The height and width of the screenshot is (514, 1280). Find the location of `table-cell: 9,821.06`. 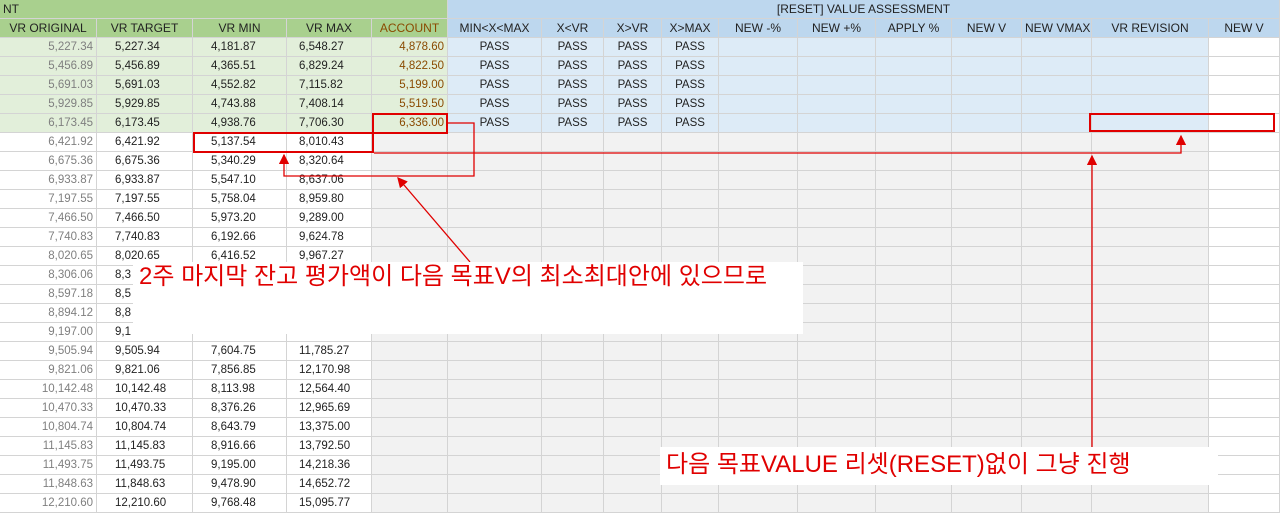

table-cell: 9,821.06 is located at coordinates (145, 370).